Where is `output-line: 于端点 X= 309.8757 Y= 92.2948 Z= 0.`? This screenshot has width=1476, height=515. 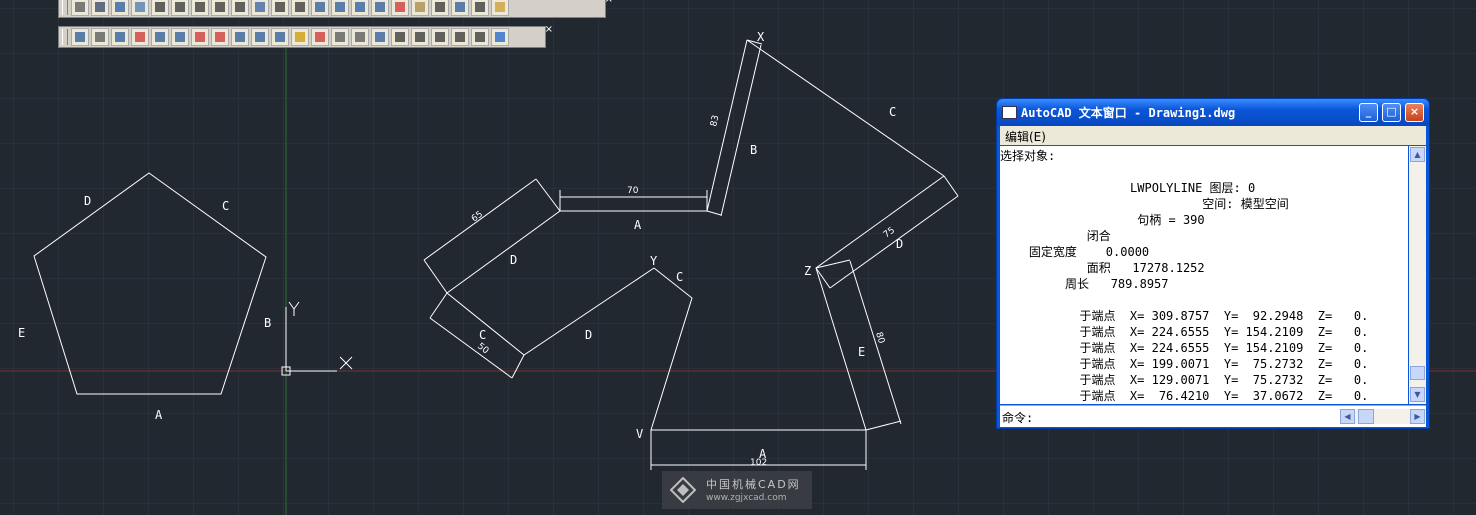
output-line: 于端点 X= 309.8757 Y= 92.2948 Z= 0. is located at coordinates (1184, 316).